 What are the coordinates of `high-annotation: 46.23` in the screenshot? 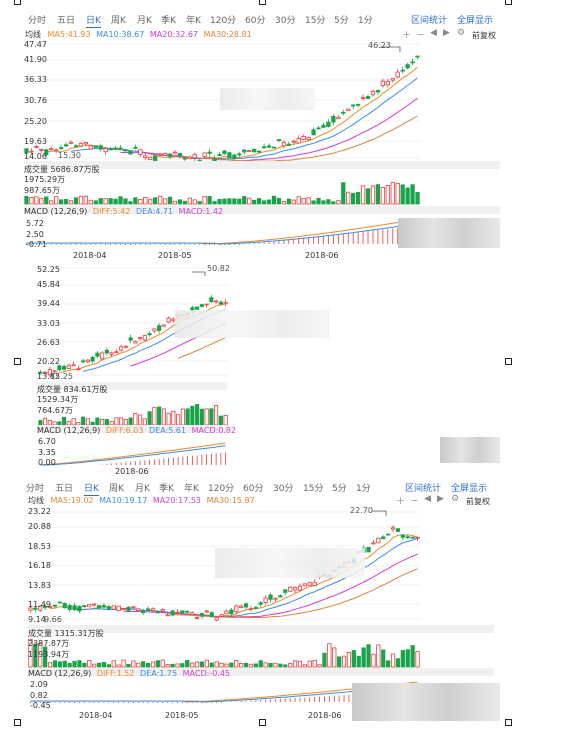 It's located at (379, 45).